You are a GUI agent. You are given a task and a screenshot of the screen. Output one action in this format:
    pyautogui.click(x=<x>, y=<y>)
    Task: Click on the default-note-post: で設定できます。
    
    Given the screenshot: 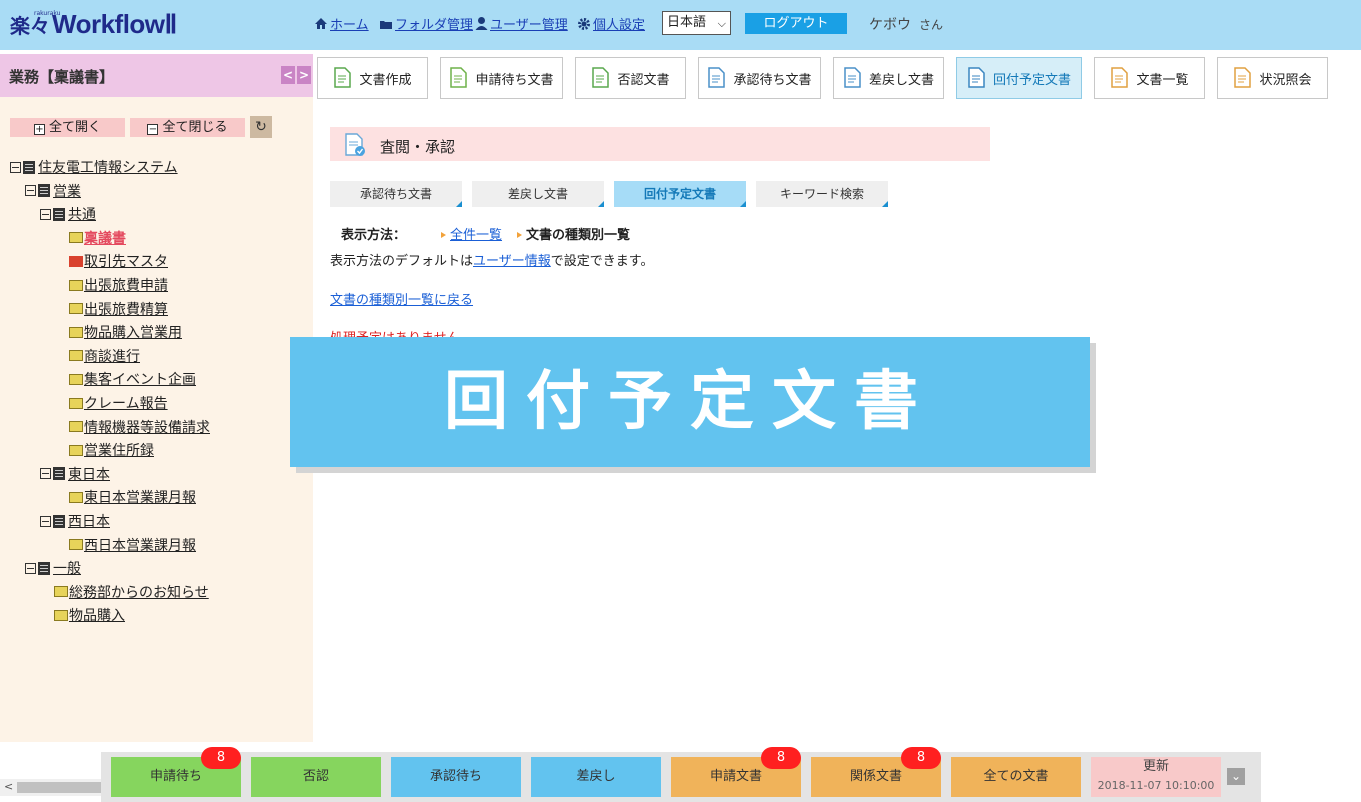 What is the action you would take?
    pyautogui.click(x=602, y=261)
    